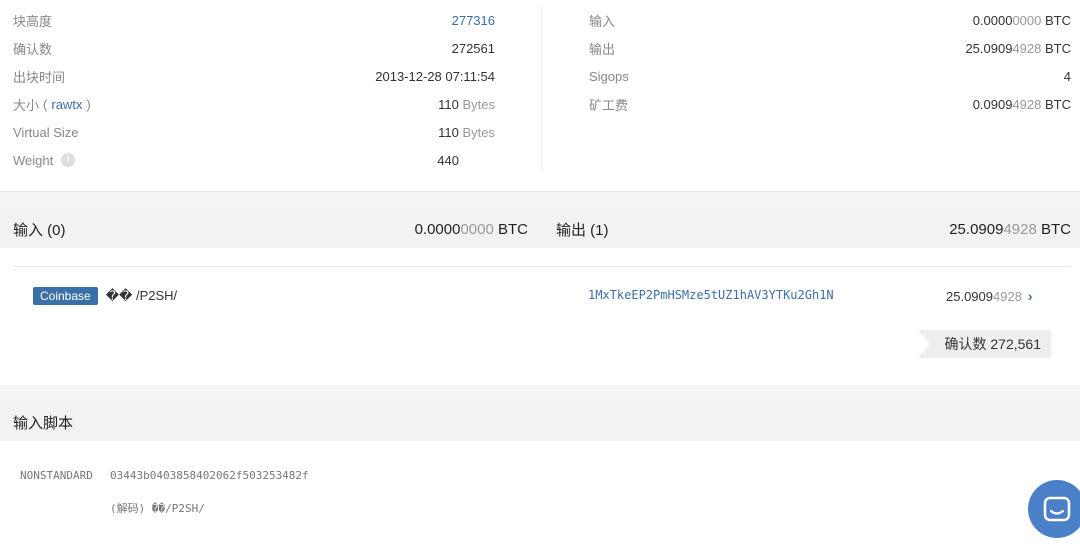 The image size is (1080, 549). I want to click on script-hex: 03443b0403858402062f503253482f, so click(209, 475).